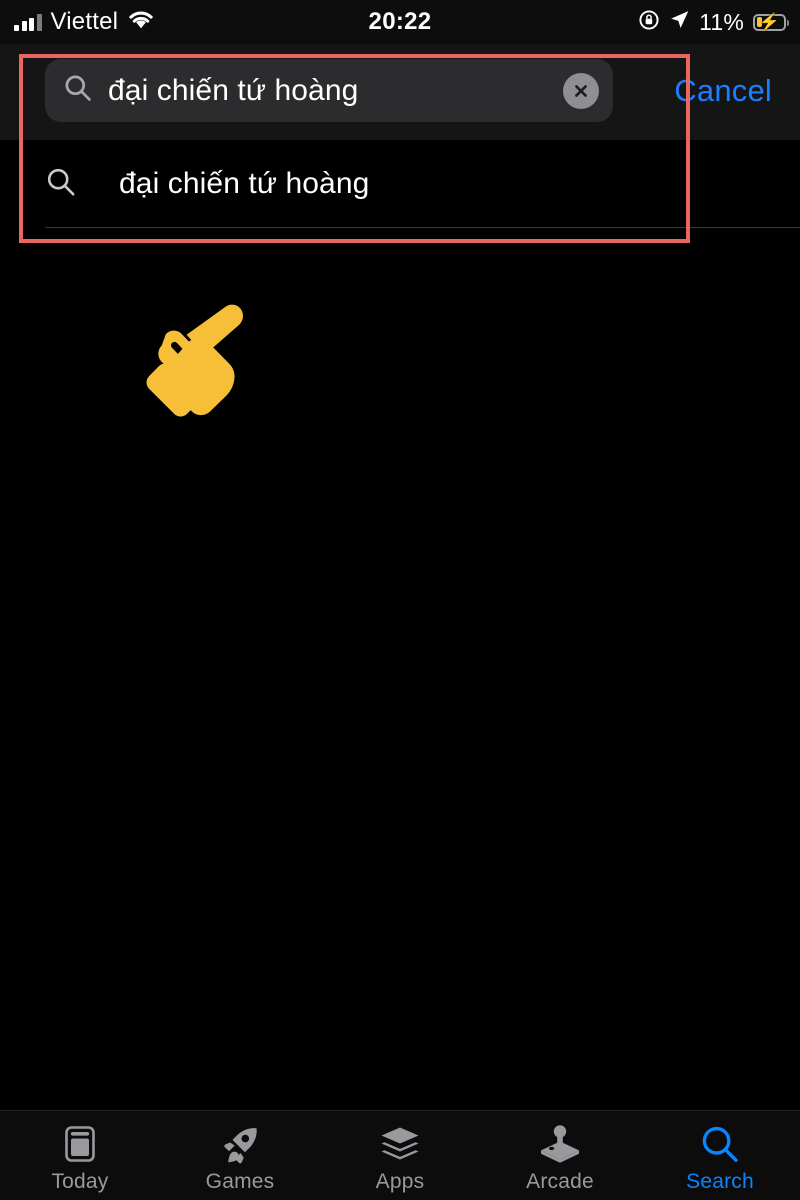 This screenshot has width=800, height=1200. I want to click on pointing-hand-icon, so click(193, 360).